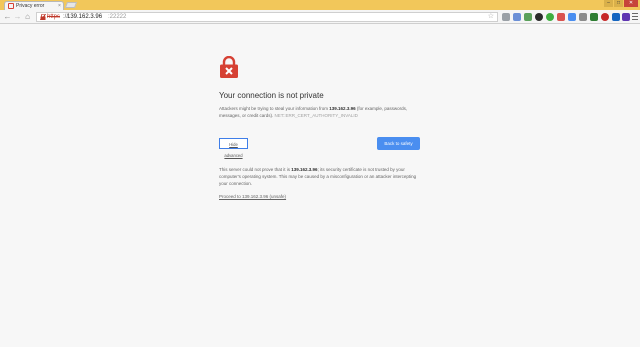  I want to click on url-scheme: https, so click(54, 17).